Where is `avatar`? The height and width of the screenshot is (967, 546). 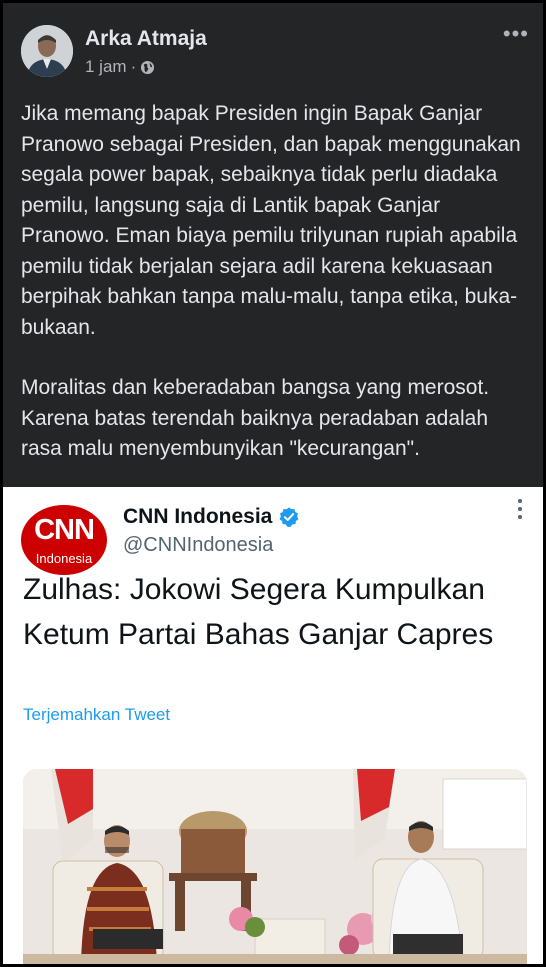
avatar is located at coordinates (47, 51).